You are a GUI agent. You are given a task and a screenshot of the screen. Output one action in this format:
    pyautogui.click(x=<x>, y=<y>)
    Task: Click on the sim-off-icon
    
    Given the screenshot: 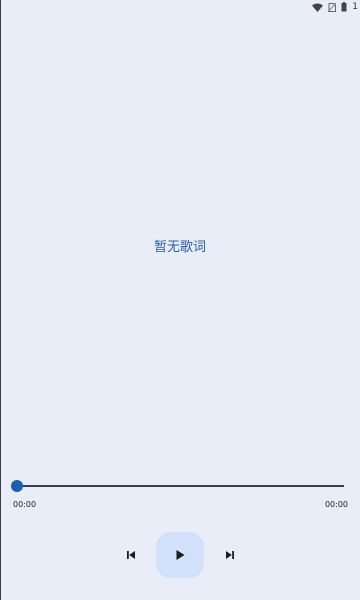 What is the action you would take?
    pyautogui.click(x=332, y=7)
    